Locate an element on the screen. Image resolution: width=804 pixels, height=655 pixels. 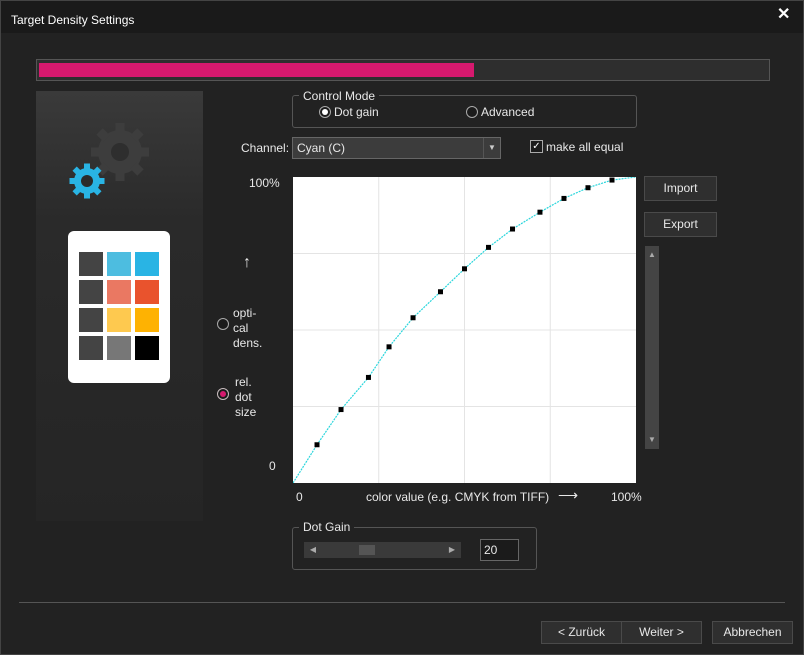
x-axis-label: color value (e.g. CMYK from TIFF) is located at coordinates (458, 497).